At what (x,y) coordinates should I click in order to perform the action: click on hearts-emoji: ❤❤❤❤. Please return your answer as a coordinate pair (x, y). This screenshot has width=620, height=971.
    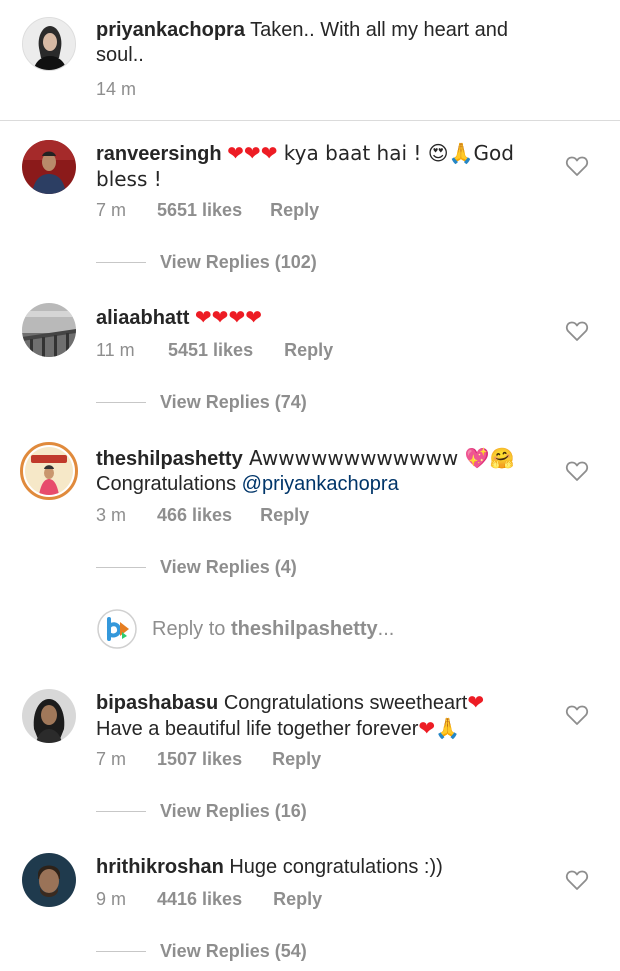
    Looking at the image, I should click on (228, 317).